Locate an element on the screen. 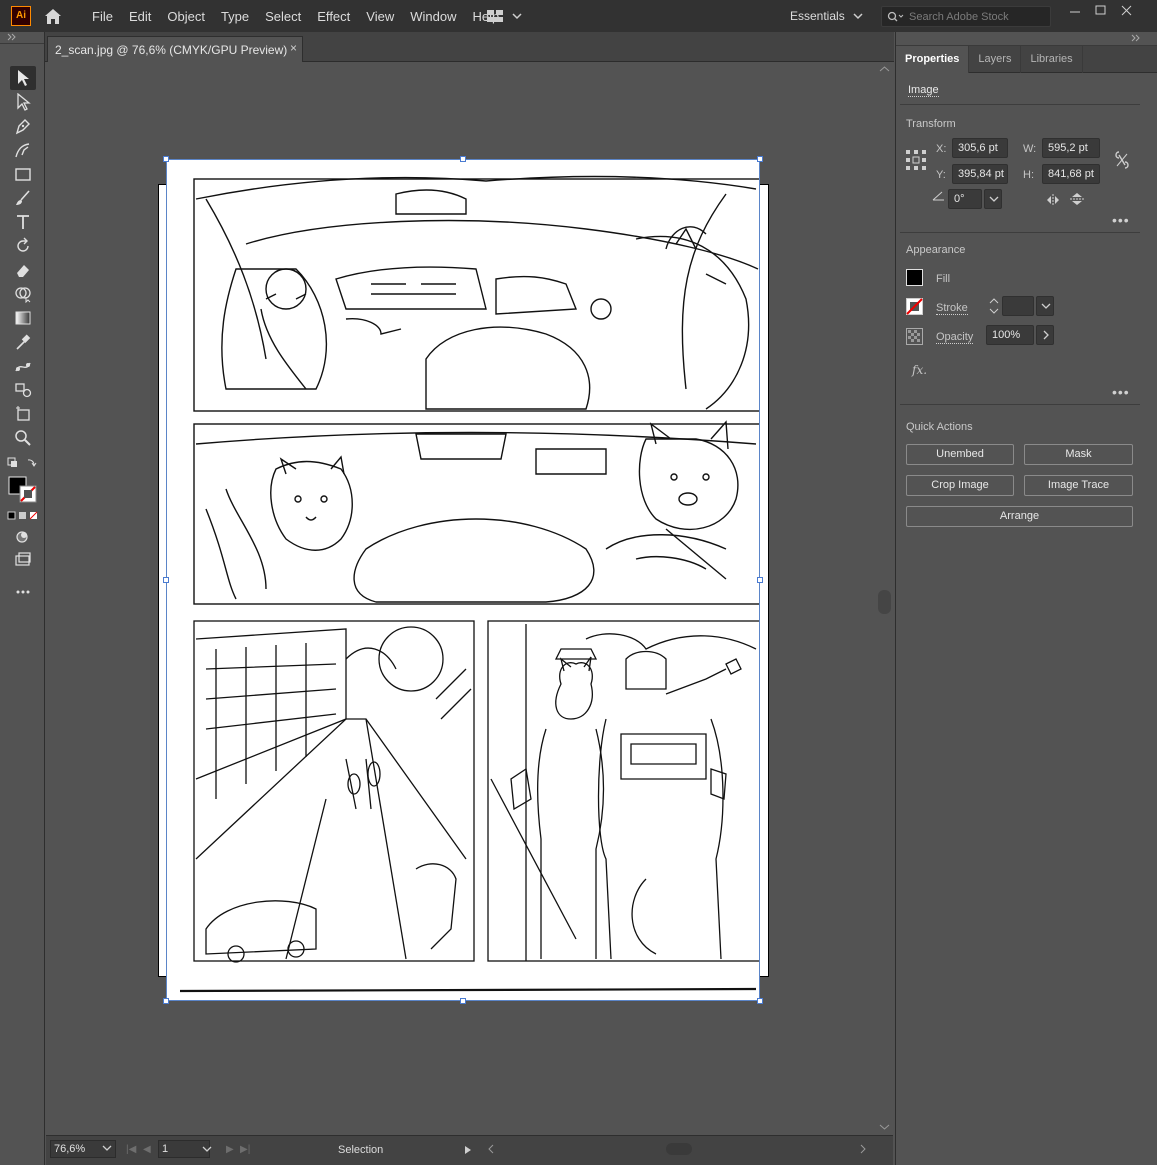 This screenshot has height=1165, width=1157. menu-object: Object is located at coordinates (186, 16).